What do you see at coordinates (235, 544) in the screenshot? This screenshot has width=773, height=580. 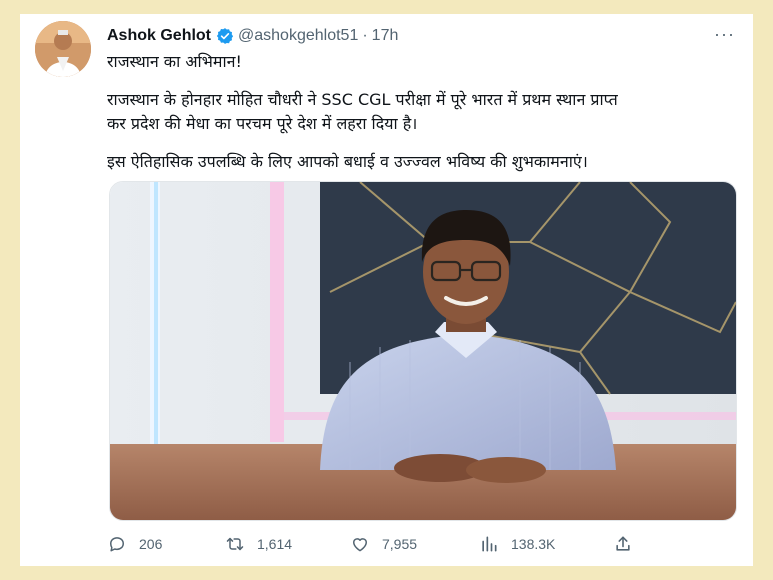 I see `retweet-icon` at bounding box center [235, 544].